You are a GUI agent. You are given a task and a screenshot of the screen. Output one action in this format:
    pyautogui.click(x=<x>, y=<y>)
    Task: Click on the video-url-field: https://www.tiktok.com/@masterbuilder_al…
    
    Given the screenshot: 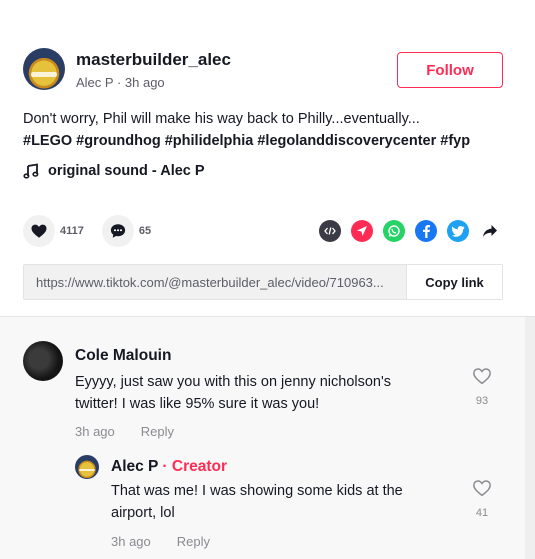 What is the action you would take?
    pyautogui.click(x=215, y=282)
    